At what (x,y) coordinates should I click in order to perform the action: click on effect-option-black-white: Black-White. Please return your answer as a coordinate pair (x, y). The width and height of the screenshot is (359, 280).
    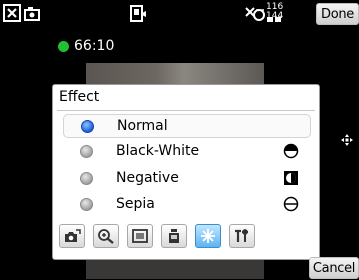
    Looking at the image, I should click on (187, 152).